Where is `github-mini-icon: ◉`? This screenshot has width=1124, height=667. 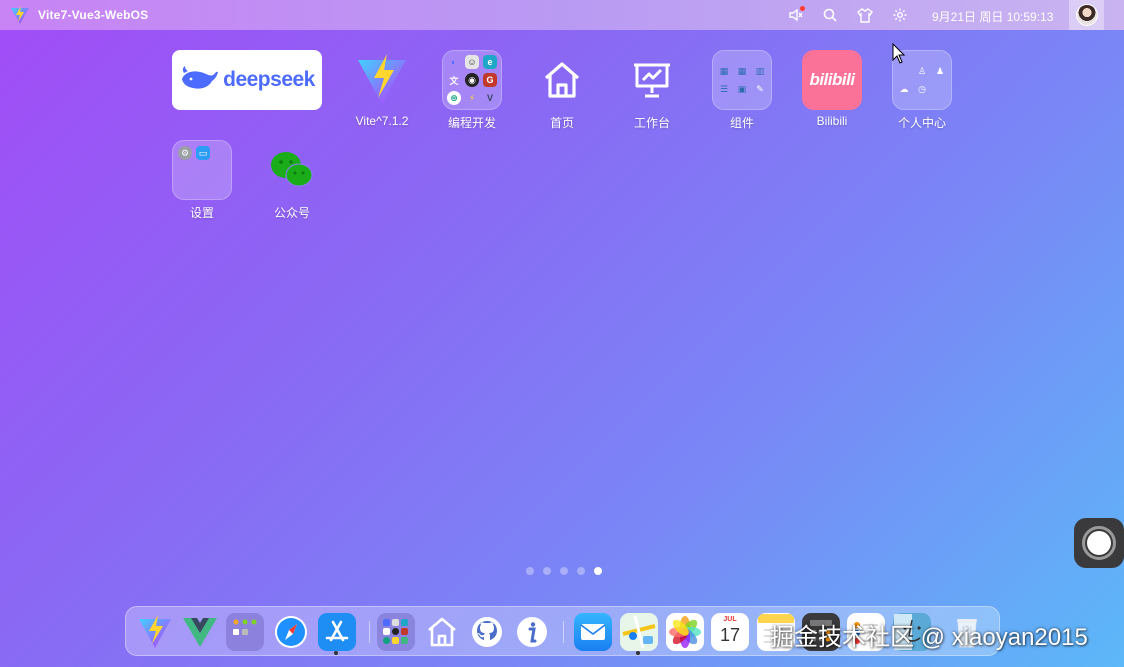 github-mini-icon: ◉ is located at coordinates (472, 80).